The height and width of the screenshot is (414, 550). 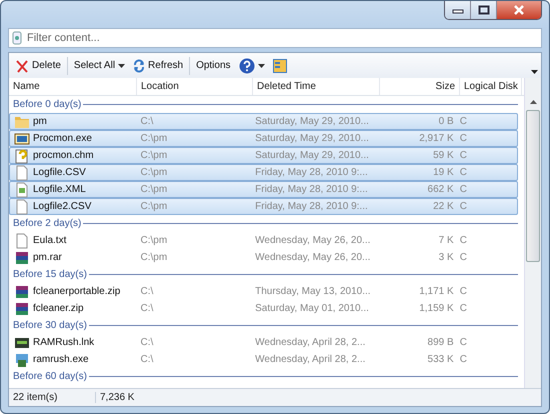 What do you see at coordinates (100, 65) in the screenshot?
I see `select-all-button: Select All` at bounding box center [100, 65].